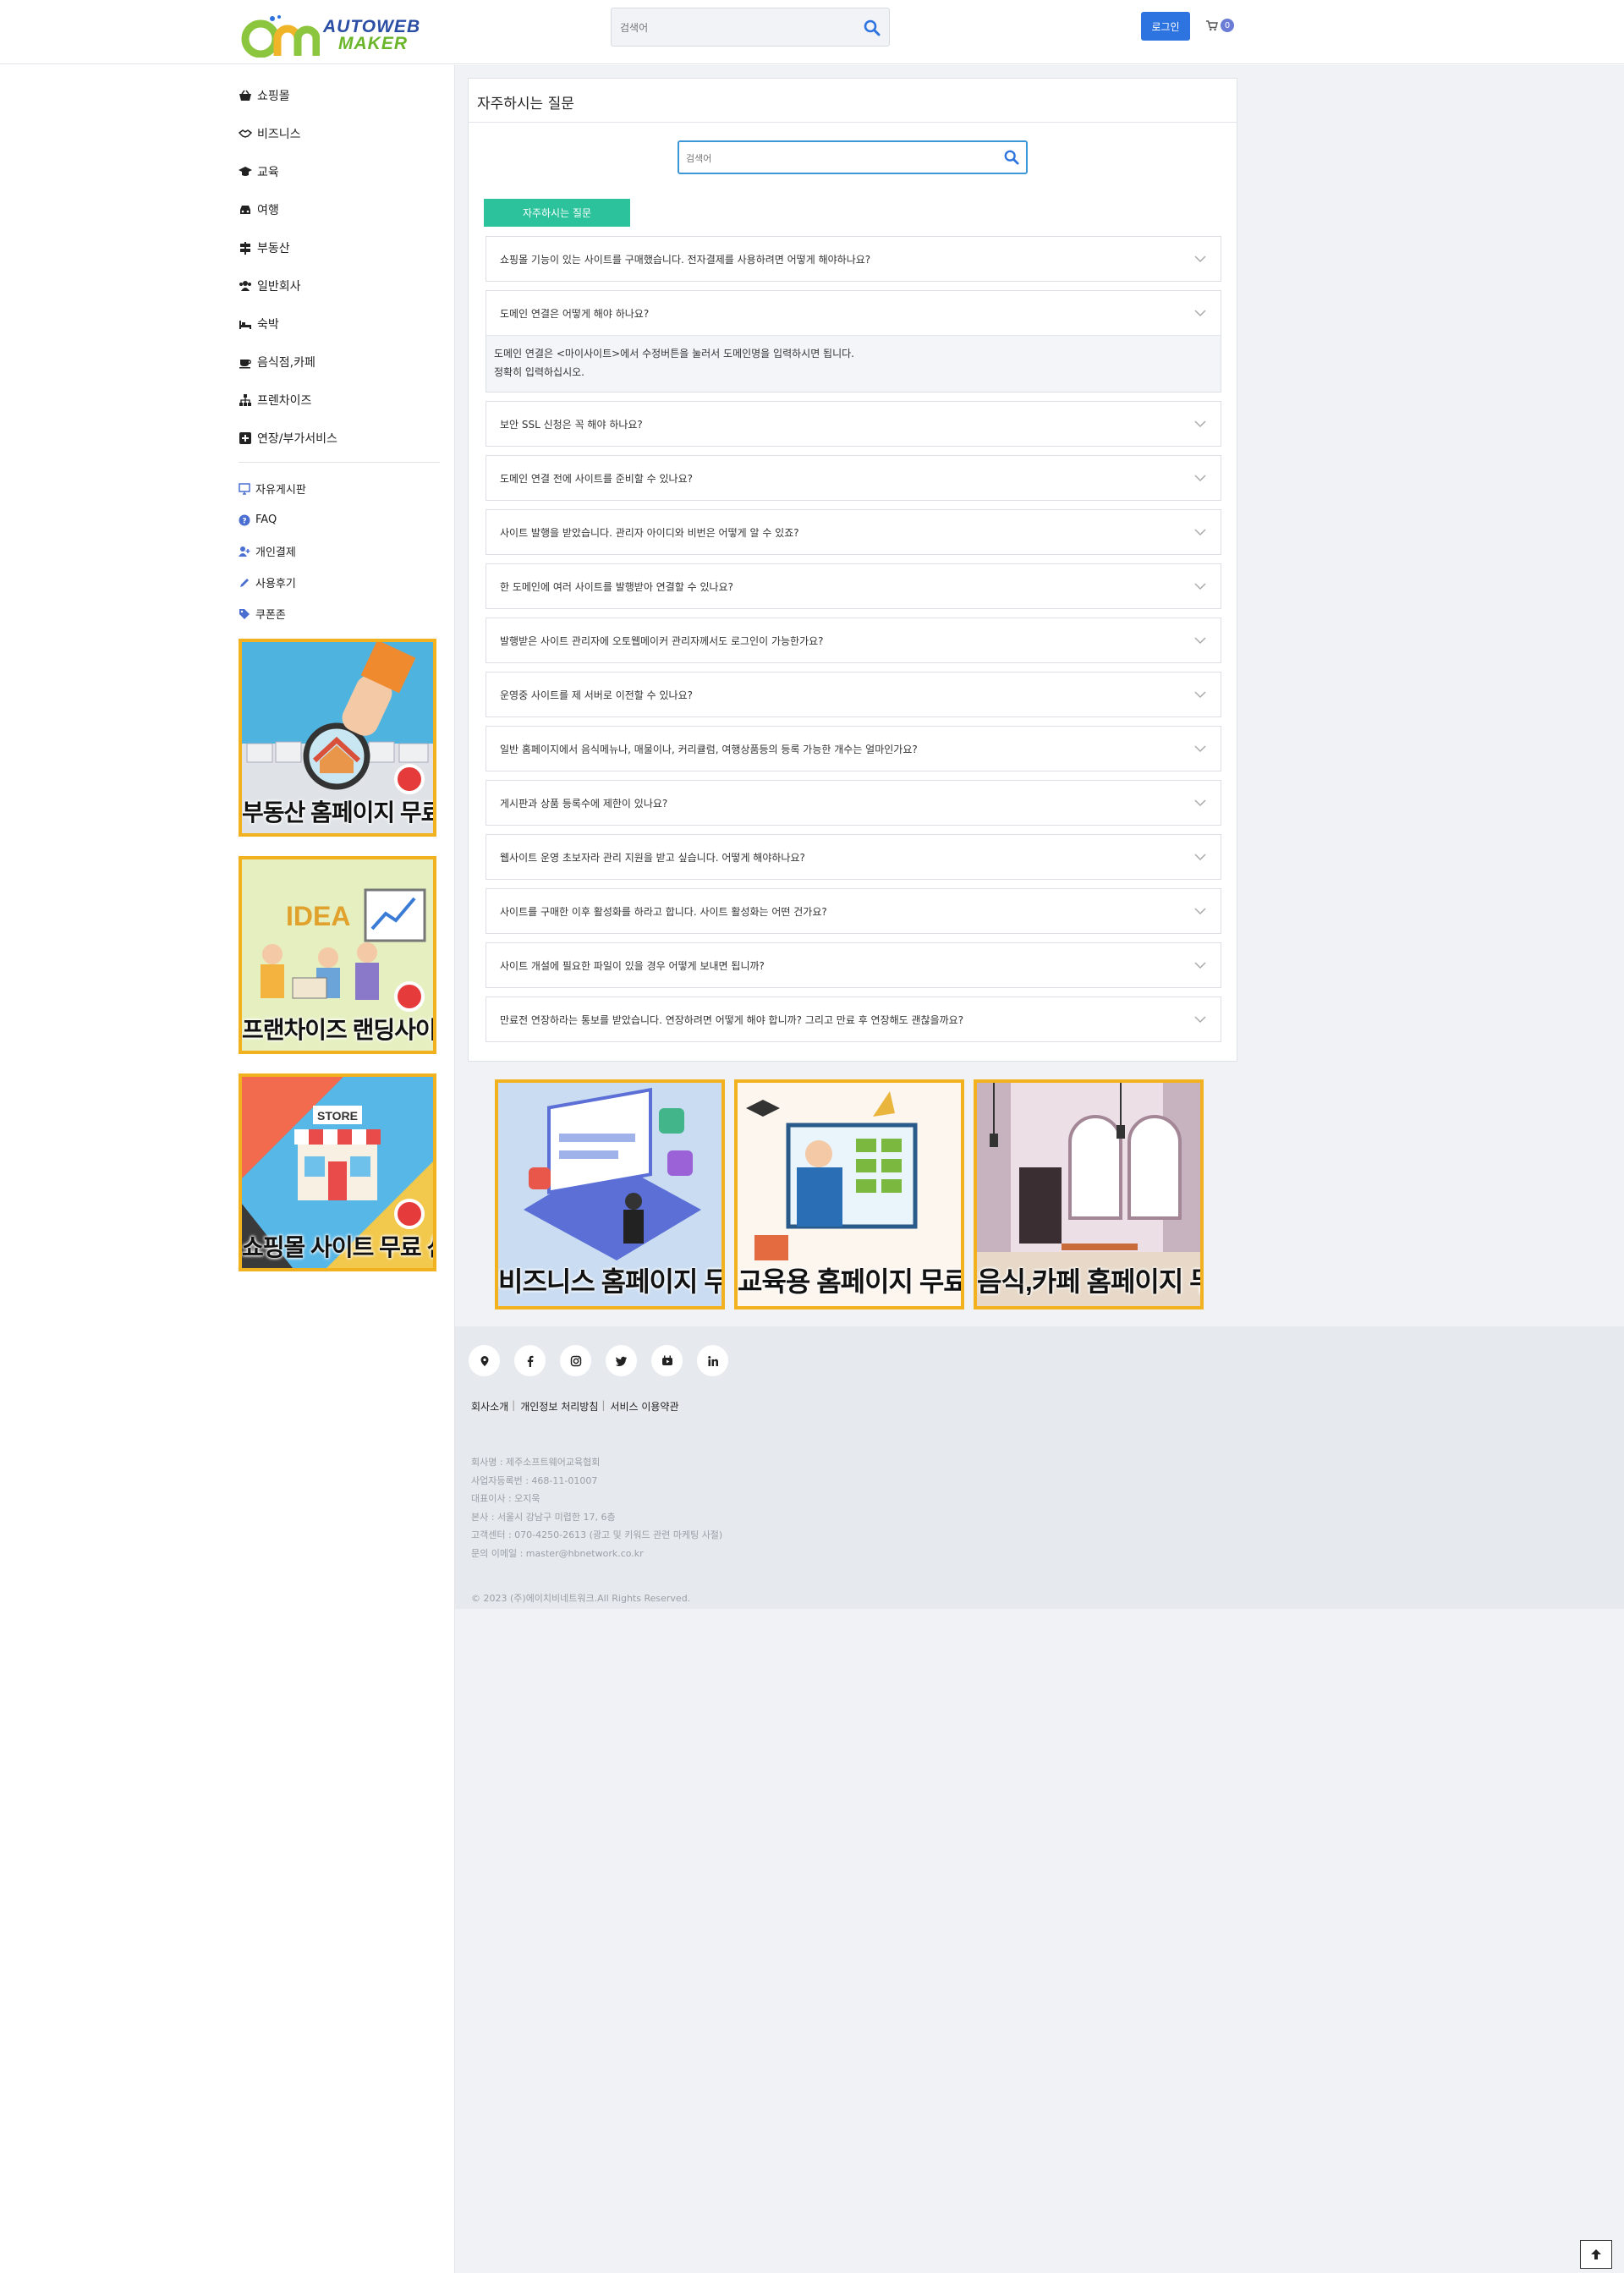  What do you see at coordinates (339, 613) in the screenshot?
I see `sidebar-link-coupons: 쿠폰존` at bounding box center [339, 613].